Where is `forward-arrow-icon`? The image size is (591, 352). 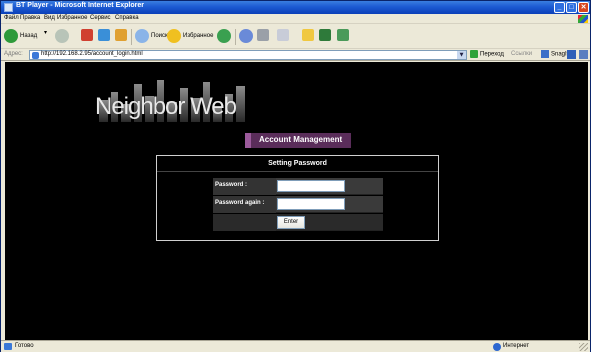
forward-arrow-icon is located at coordinates (62, 36).